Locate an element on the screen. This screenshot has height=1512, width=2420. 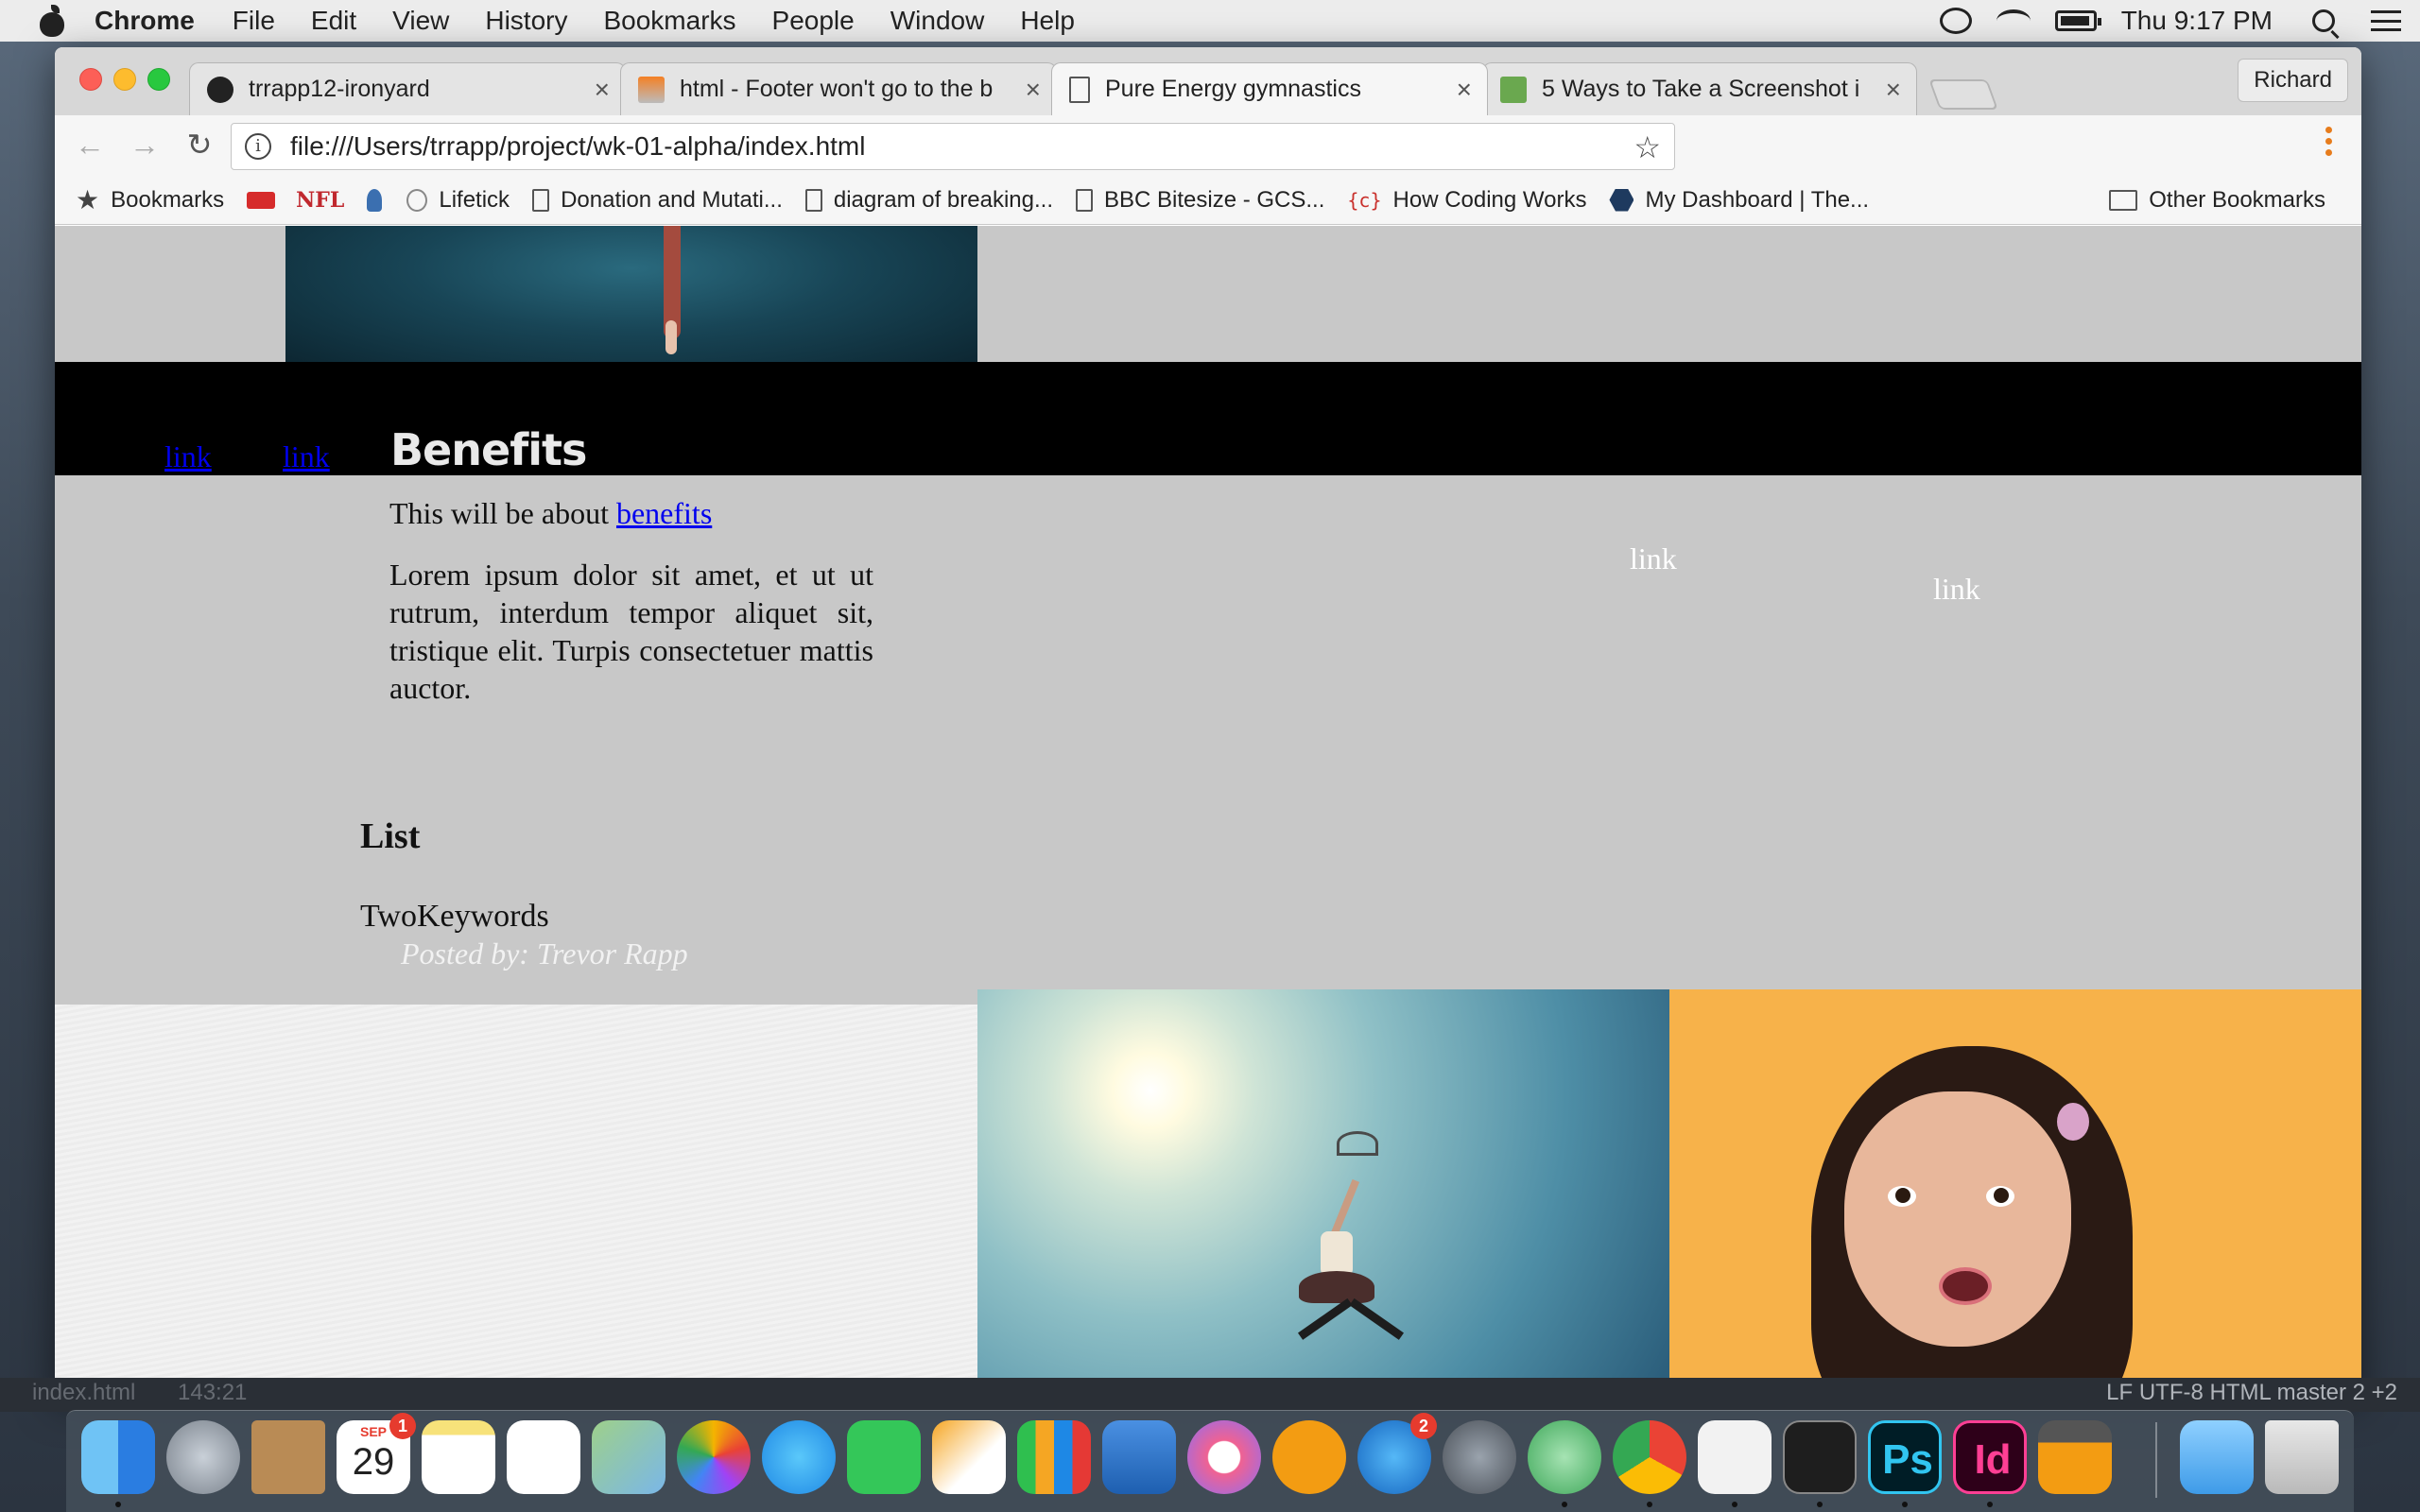
girl-leg-right is located at coordinates (1377, 1318).